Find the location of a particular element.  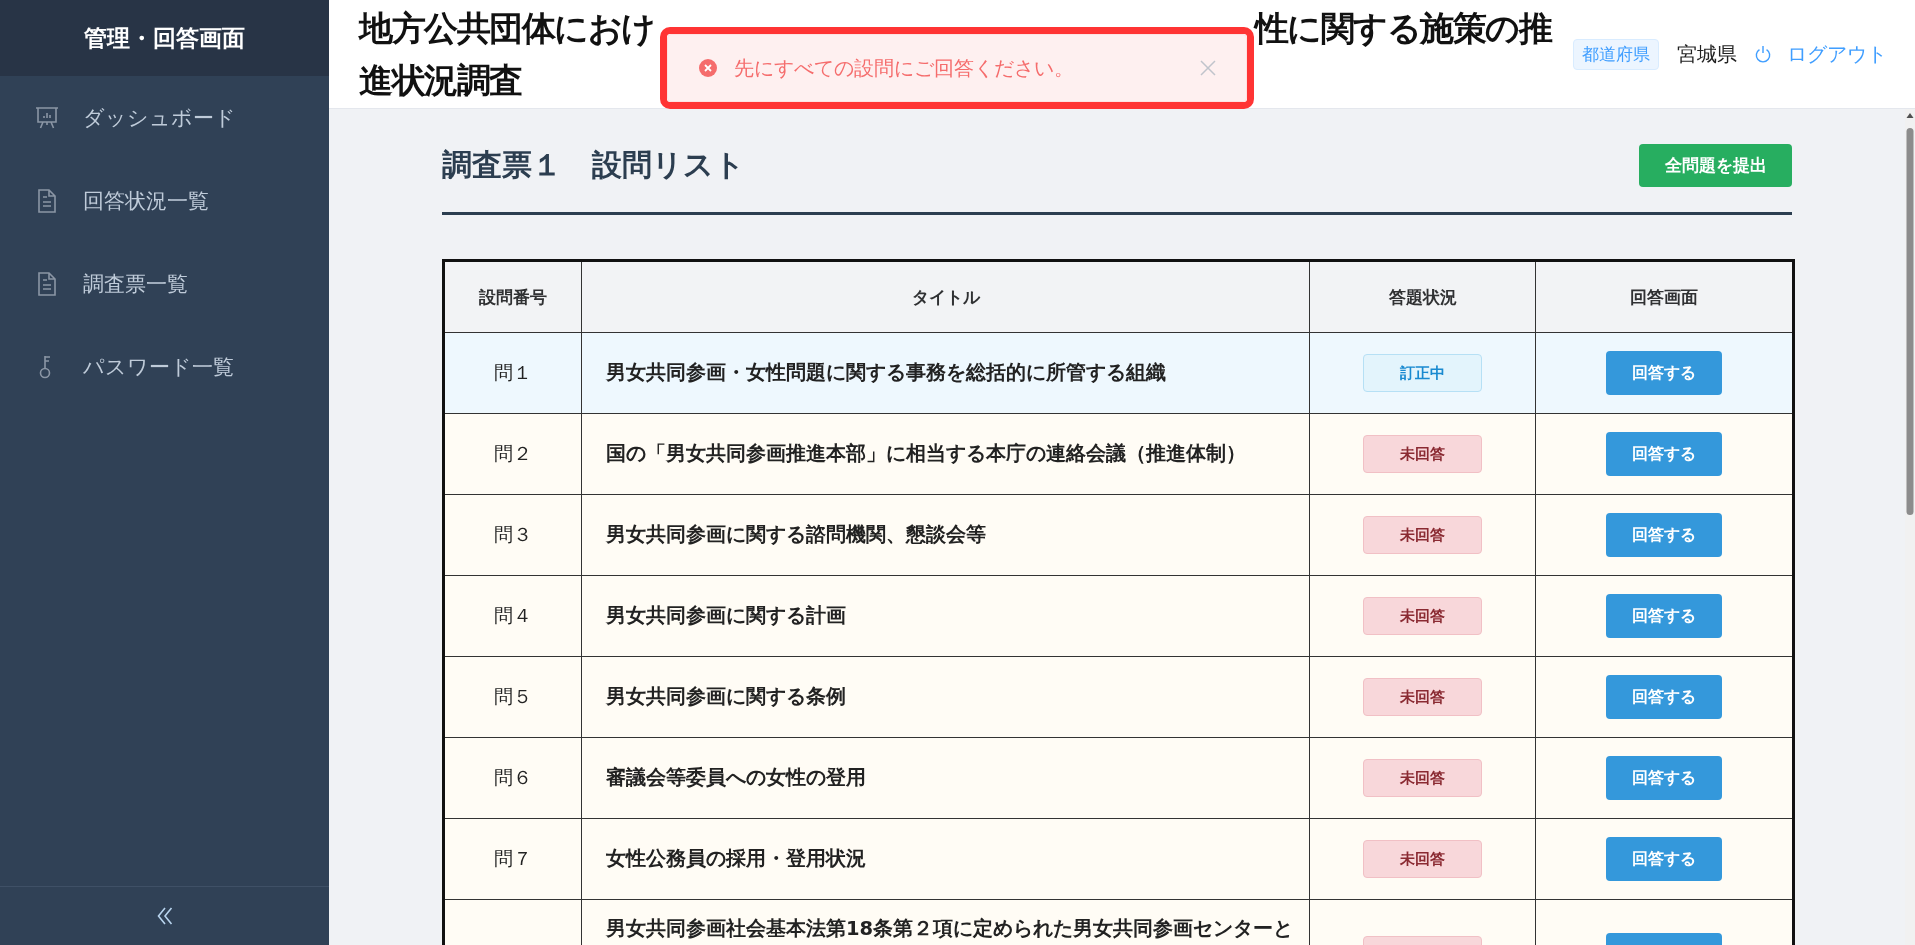

sidebar-item: ダッシュボード is located at coordinates (164, 117).